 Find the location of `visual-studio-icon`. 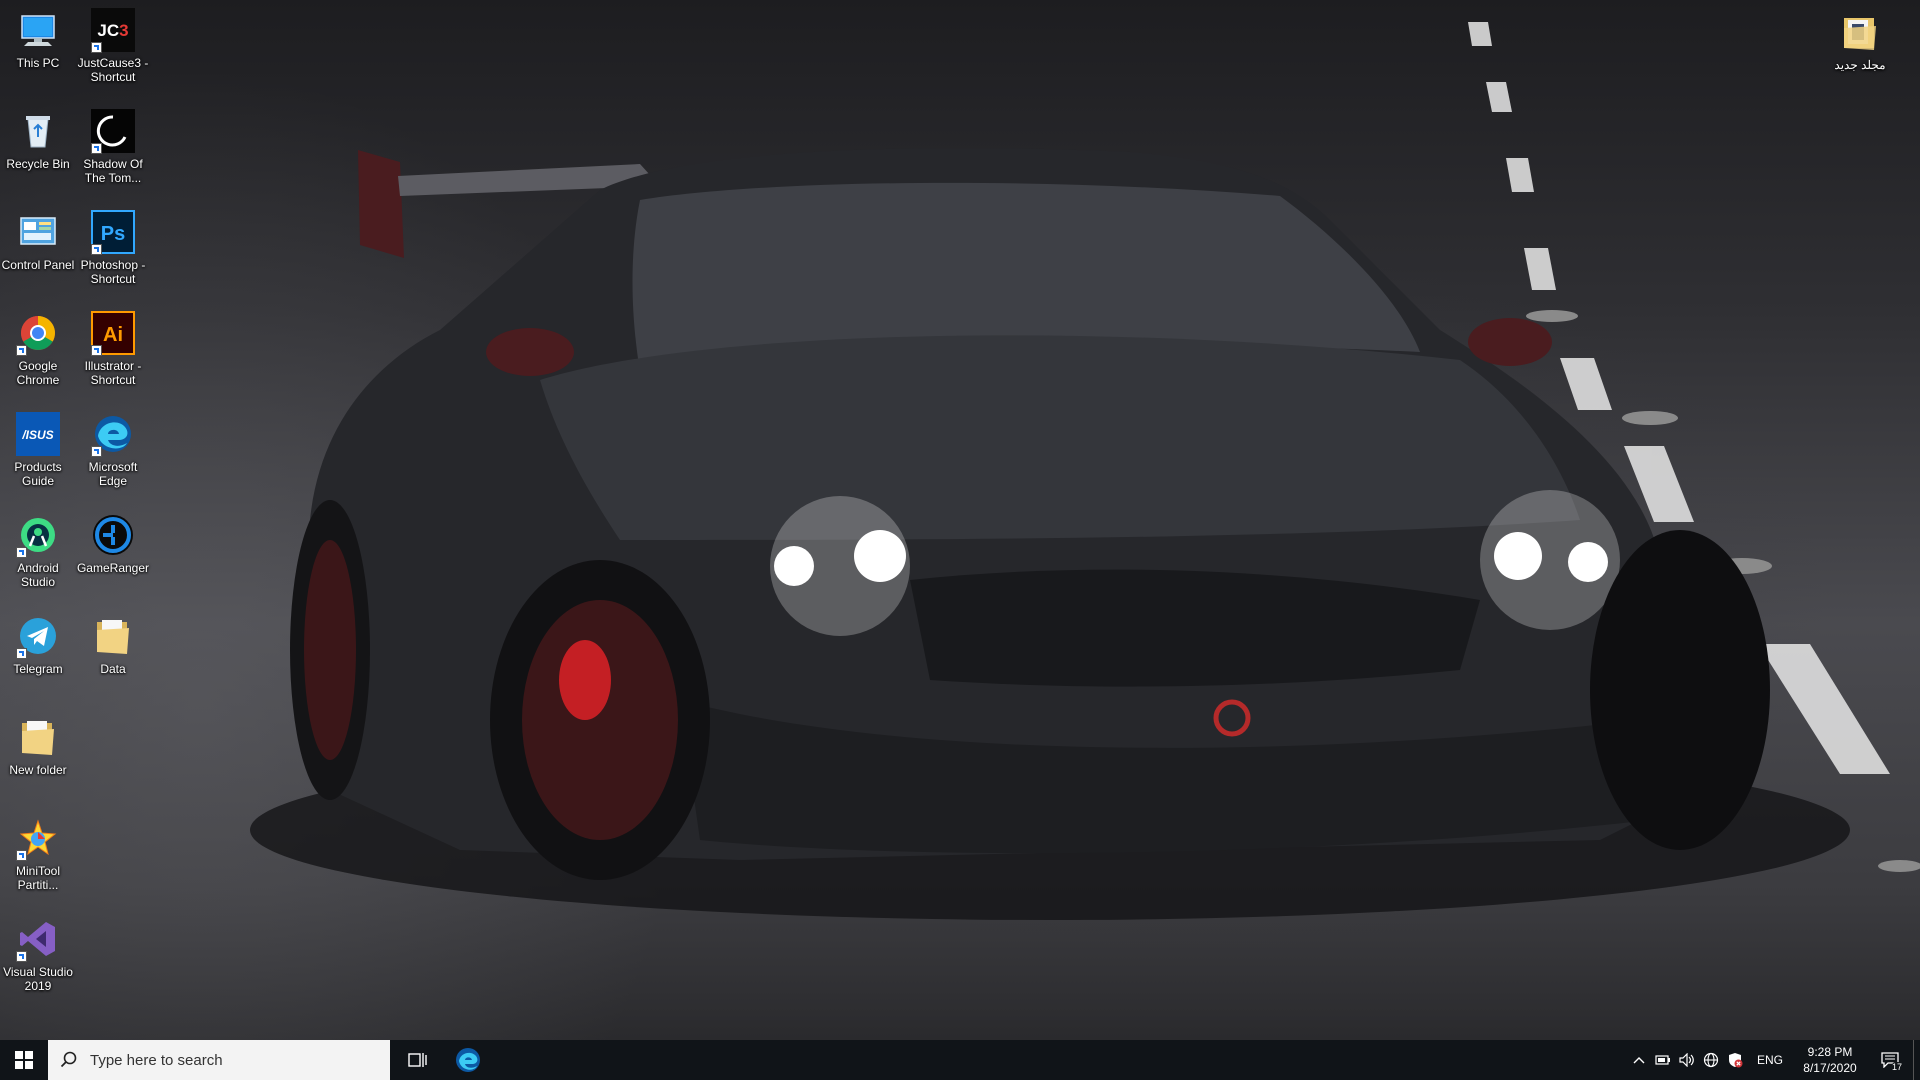

visual-studio-icon is located at coordinates (38, 939).